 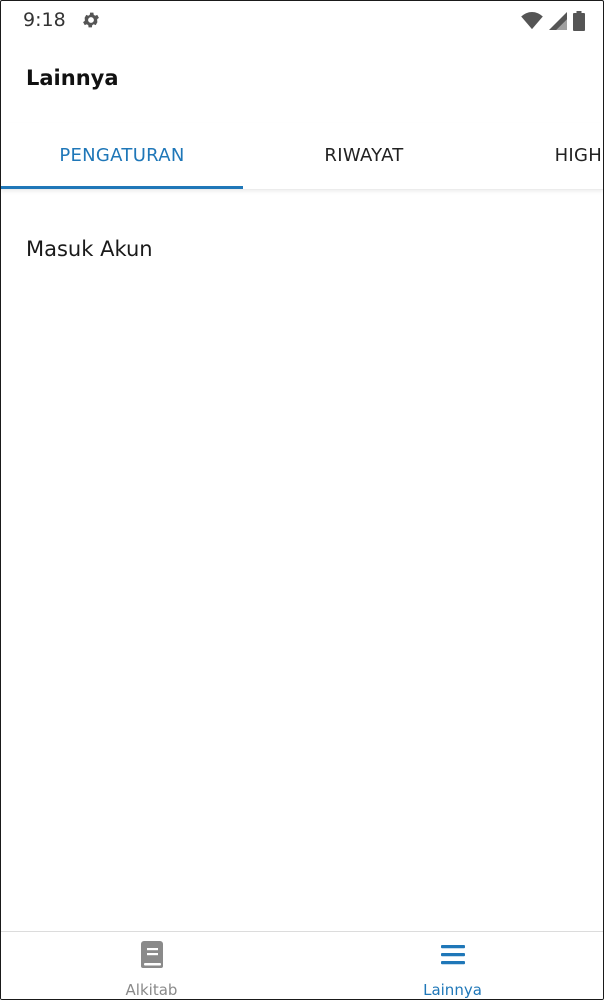 What do you see at coordinates (89, 249) in the screenshot?
I see `login-account-item: Masuk Akun` at bounding box center [89, 249].